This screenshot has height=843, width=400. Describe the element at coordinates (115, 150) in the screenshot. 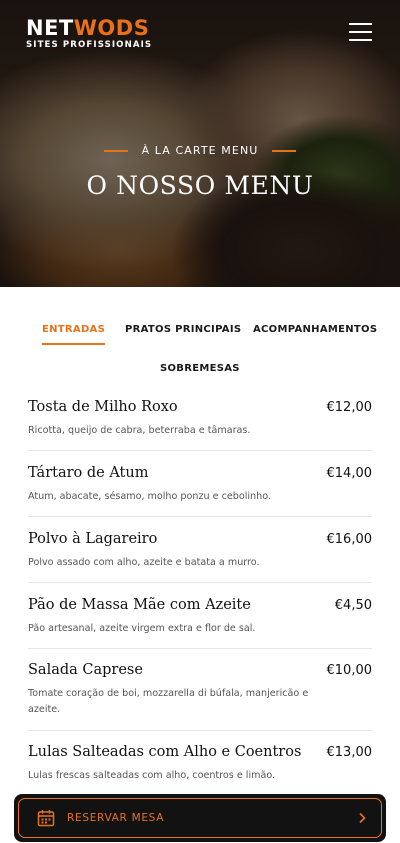

I see `eyebrow-line-left` at that location.